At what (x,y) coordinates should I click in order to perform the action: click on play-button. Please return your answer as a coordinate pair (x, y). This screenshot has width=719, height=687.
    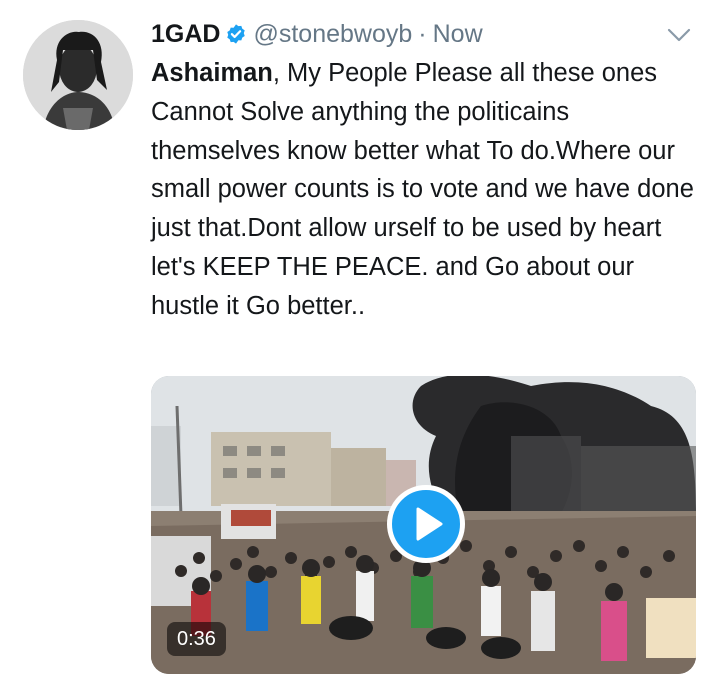
    Looking at the image, I should click on (426, 524).